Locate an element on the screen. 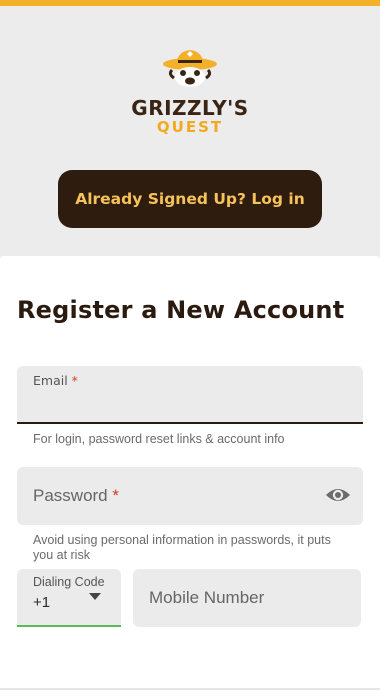 The image size is (380, 697). login-button: Already Signed Up? Log in is located at coordinates (190, 199).